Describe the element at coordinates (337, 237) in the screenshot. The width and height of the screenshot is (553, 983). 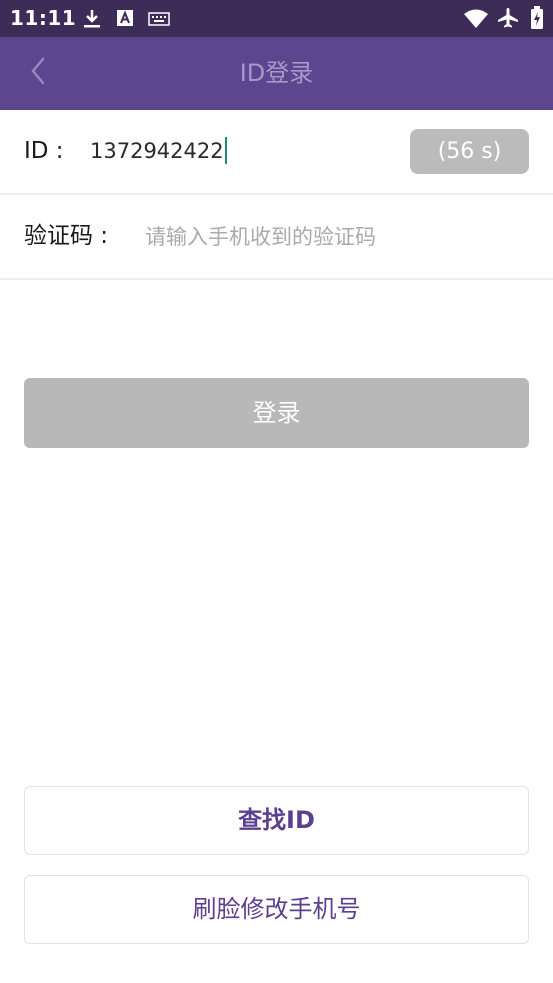
I see `verification-code-input` at that location.